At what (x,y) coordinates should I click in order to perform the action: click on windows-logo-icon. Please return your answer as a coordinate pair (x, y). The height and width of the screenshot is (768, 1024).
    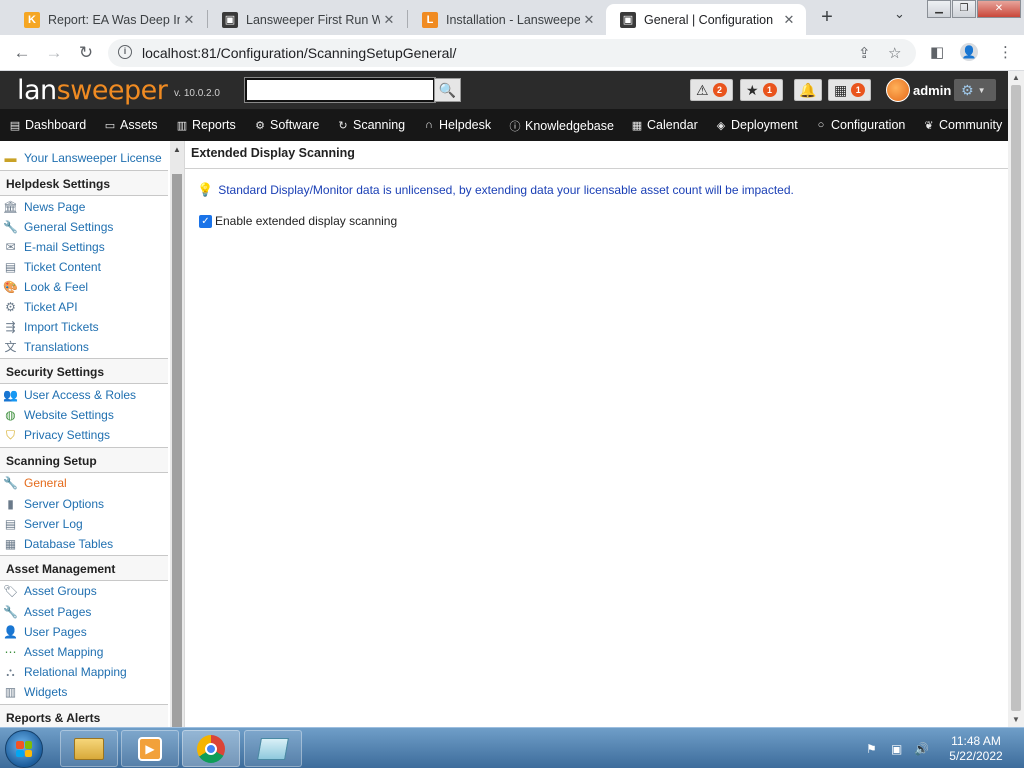
    Looking at the image, I should click on (24, 749).